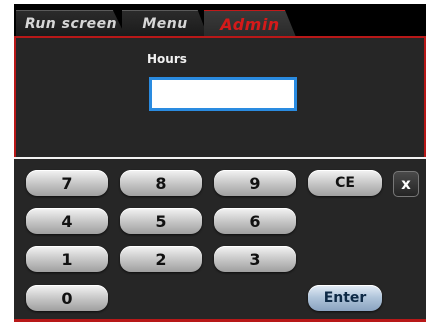 The height and width of the screenshot is (324, 428). I want to click on hours-input, so click(223, 94).